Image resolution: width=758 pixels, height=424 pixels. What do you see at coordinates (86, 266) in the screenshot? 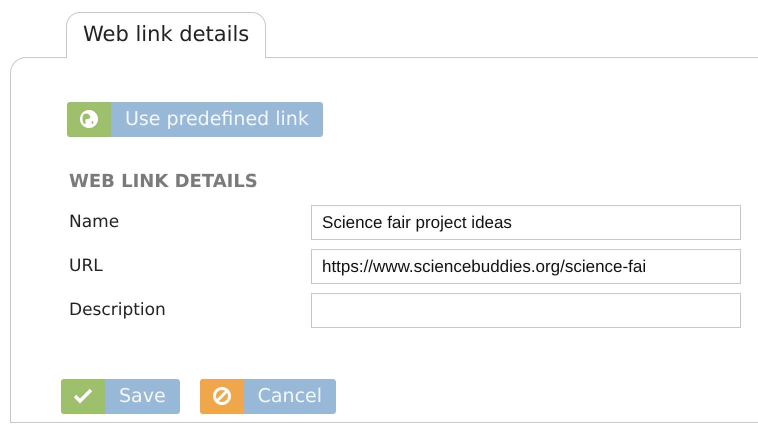
I see `field-label: URL` at bounding box center [86, 266].